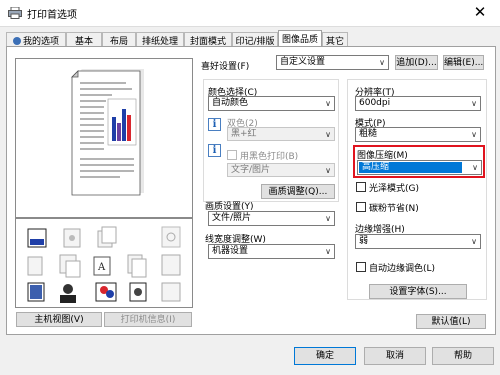 The width and height of the screenshot is (500, 375). I want to click on auto-trap-label: 自动边缘调色(L), so click(402, 269).